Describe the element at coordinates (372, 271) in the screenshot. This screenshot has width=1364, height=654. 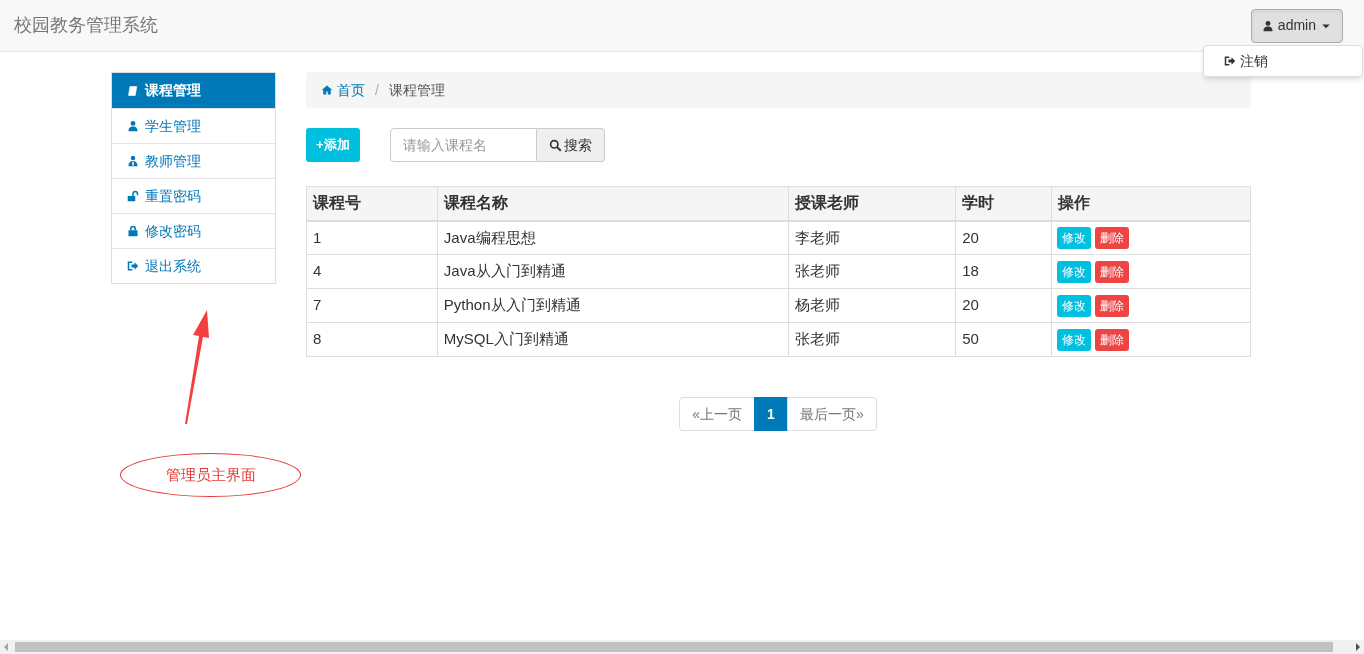
I see `table-cell: 4` at that location.